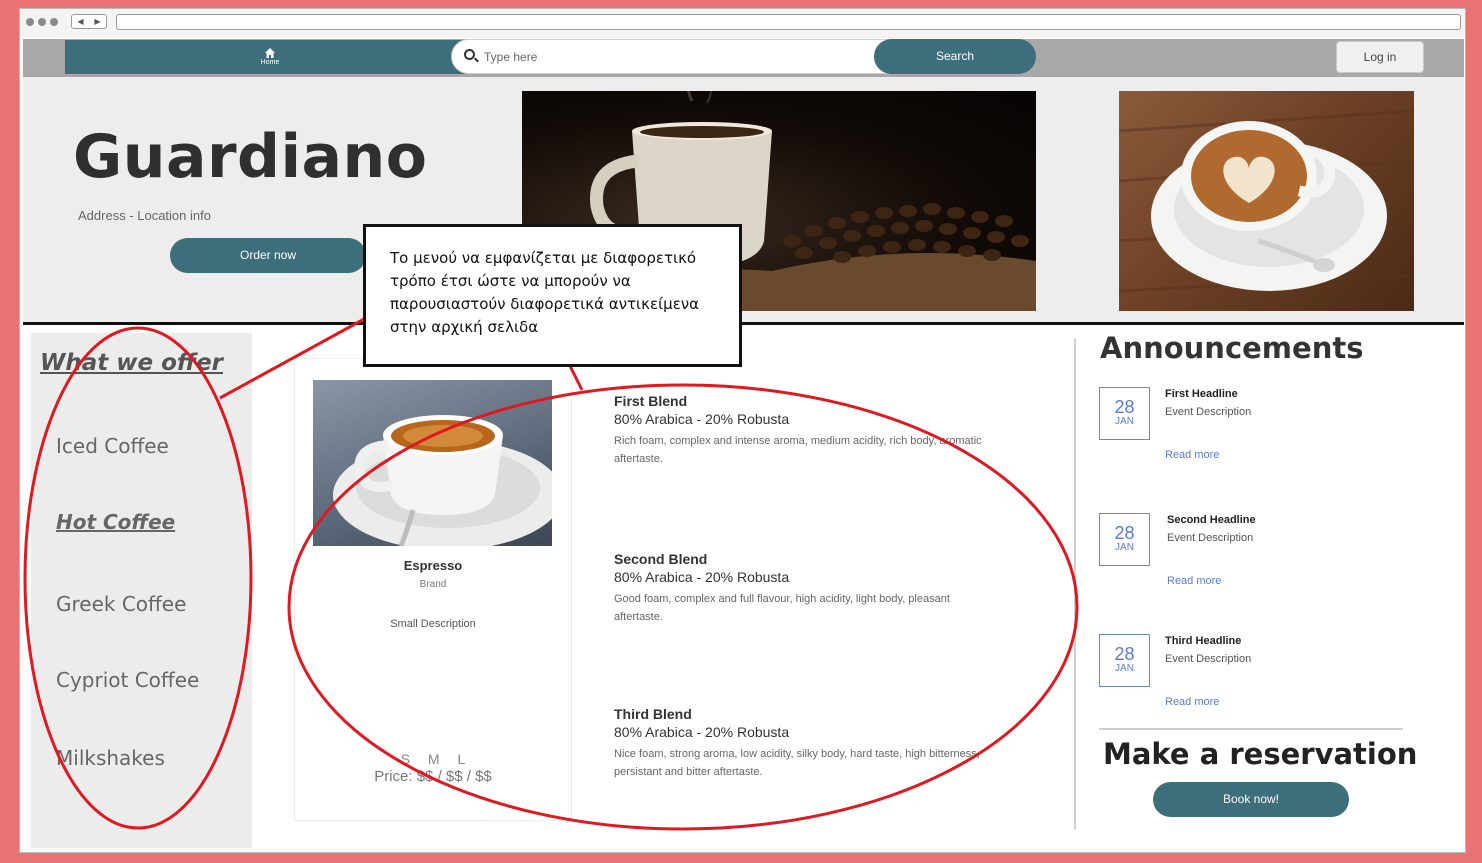 The width and height of the screenshot is (1482, 863). I want to click on search-bar: Search, so click(743, 56).